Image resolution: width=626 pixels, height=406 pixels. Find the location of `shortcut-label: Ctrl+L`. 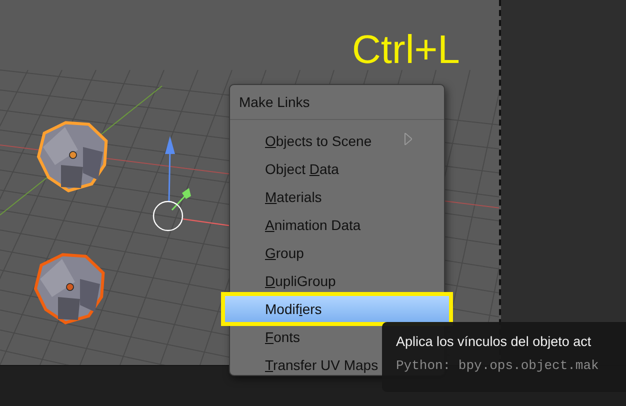

shortcut-label: Ctrl+L is located at coordinates (406, 50).